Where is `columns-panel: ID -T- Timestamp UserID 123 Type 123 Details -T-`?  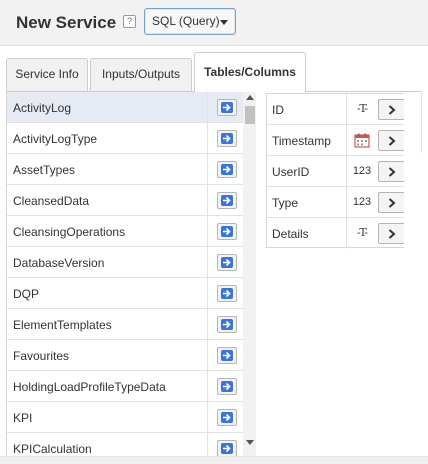 columns-panel: ID -T- Timestamp UserID 123 Type 123 Details -T- is located at coordinates (335, 171).